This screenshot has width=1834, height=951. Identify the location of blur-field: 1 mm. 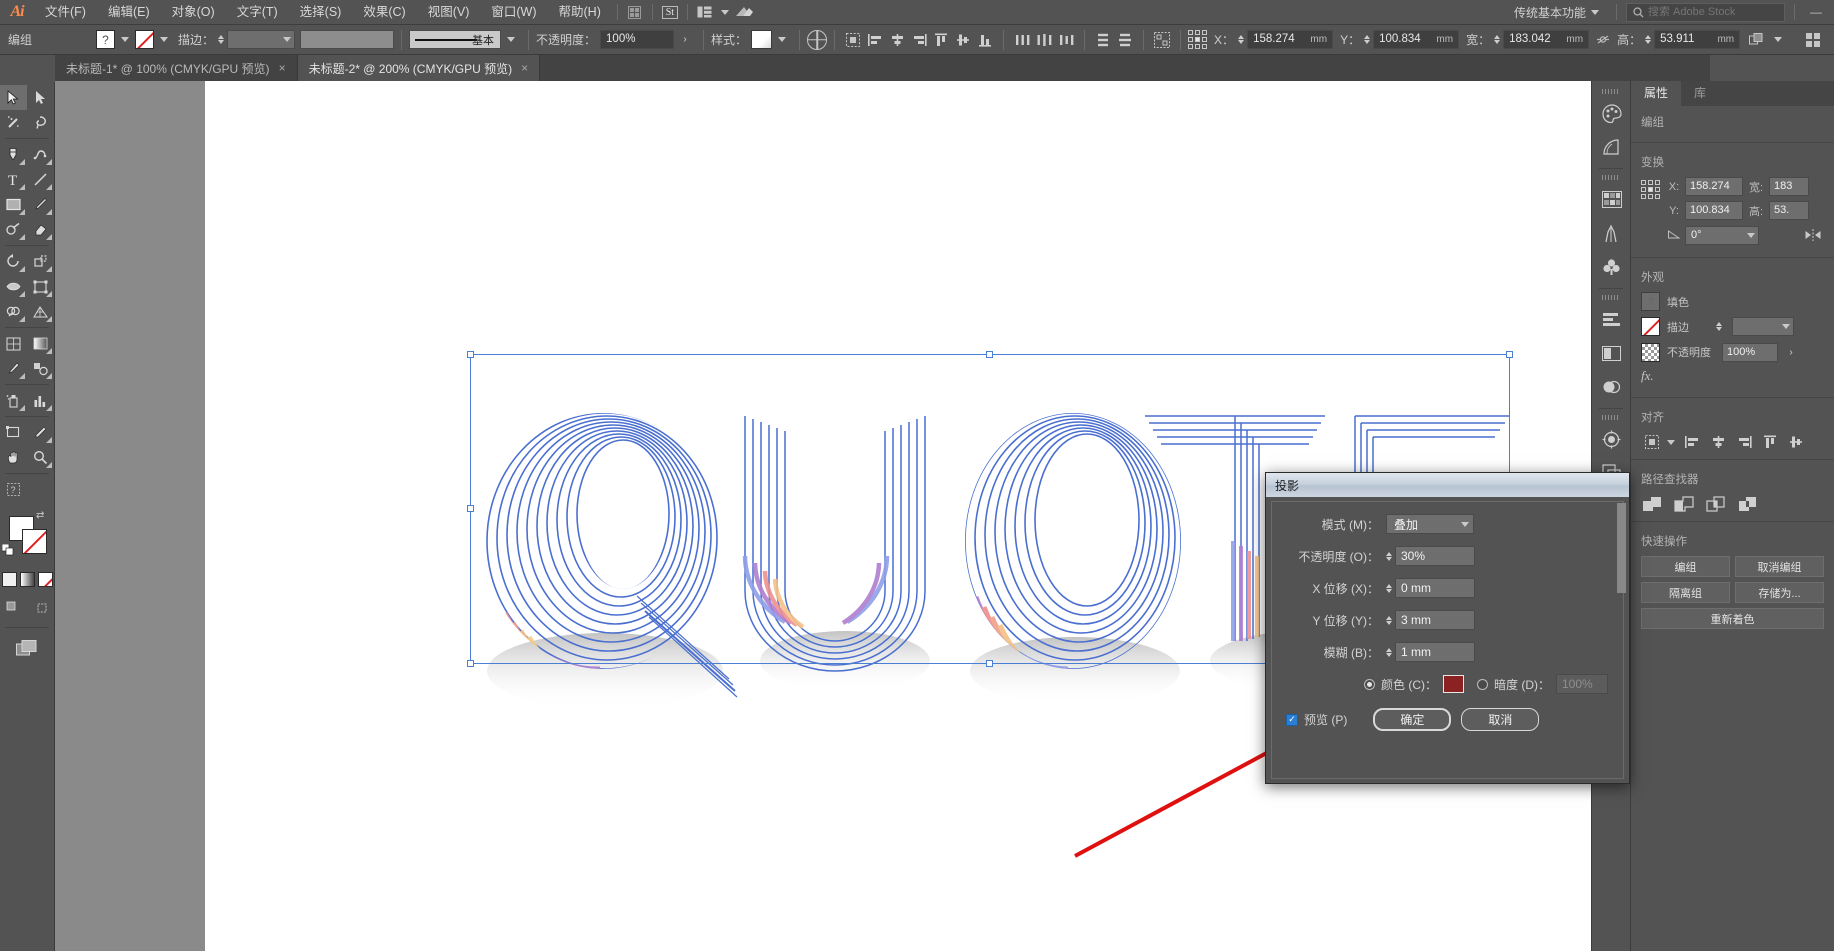
(1435, 652).